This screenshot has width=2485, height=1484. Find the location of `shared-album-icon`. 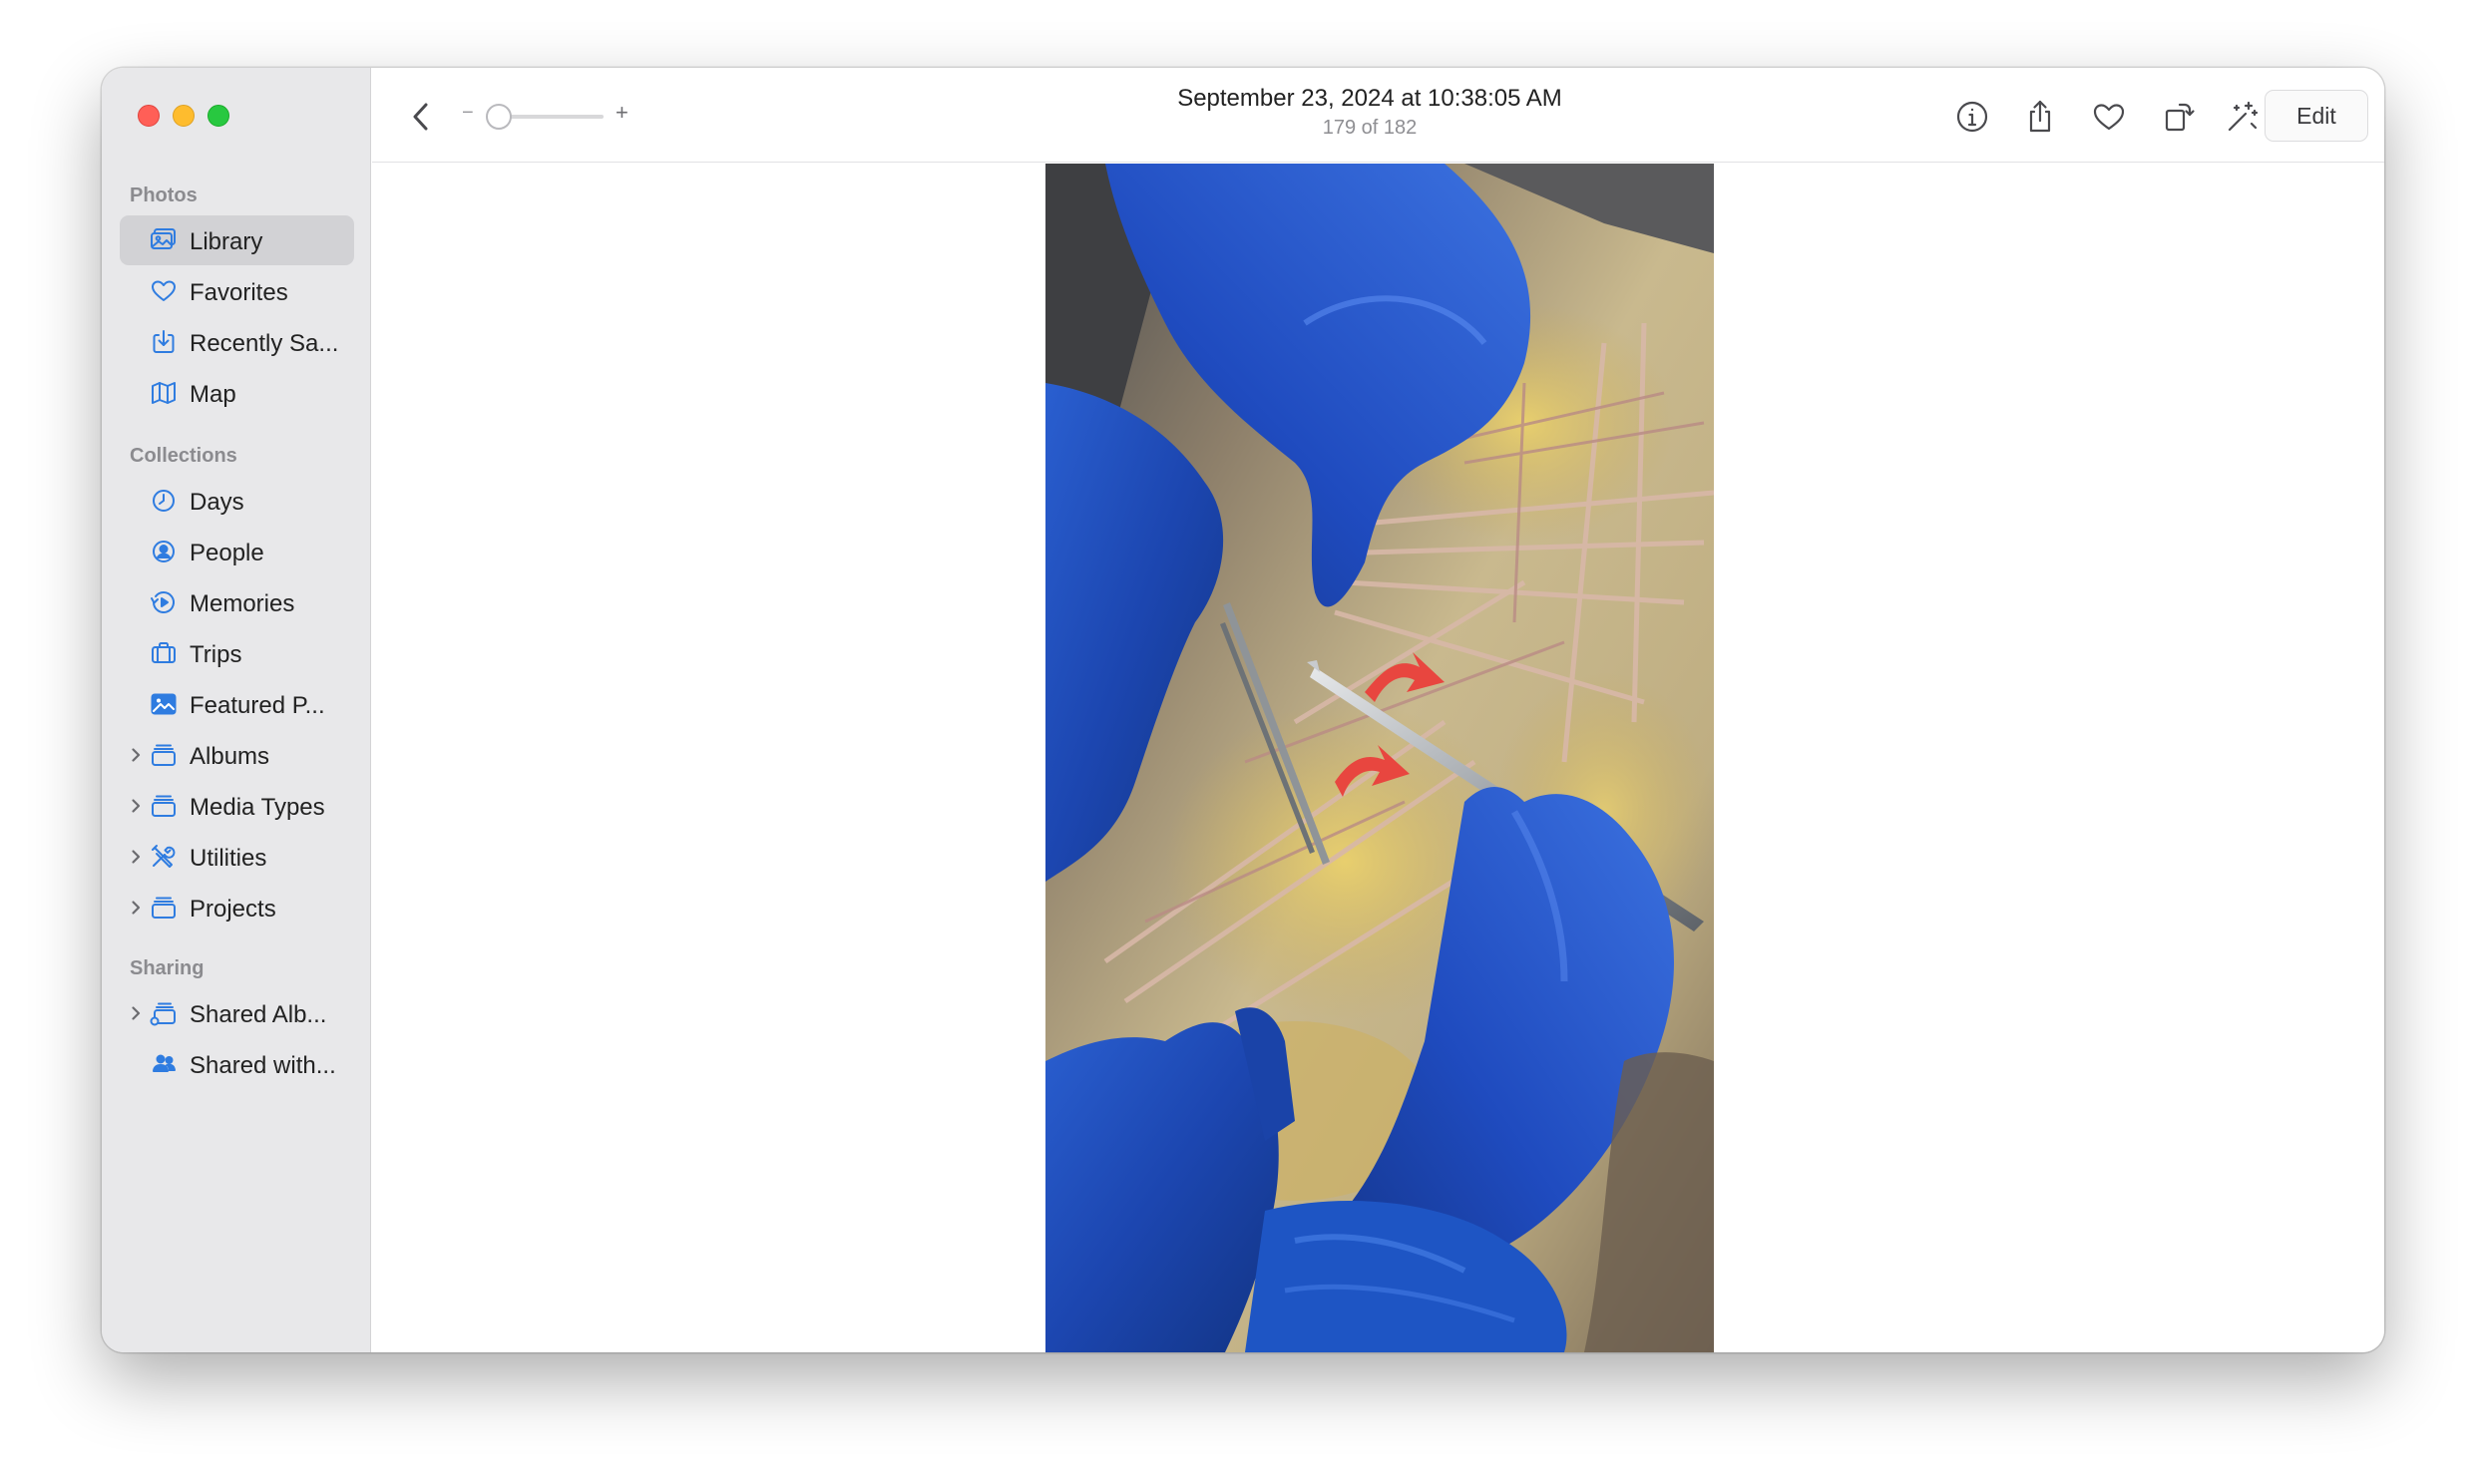

shared-album-icon is located at coordinates (163, 1014).